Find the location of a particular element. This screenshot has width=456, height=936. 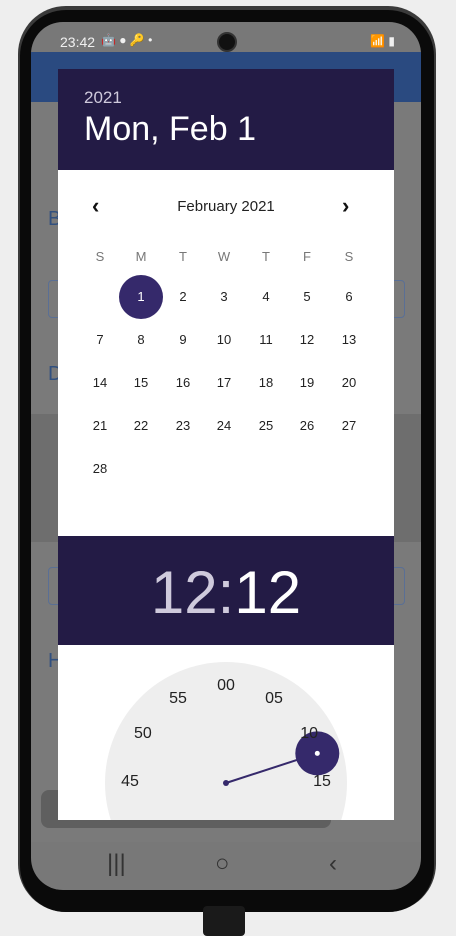

date-header: 2021 Mon, Feb 1 is located at coordinates (226, 119).